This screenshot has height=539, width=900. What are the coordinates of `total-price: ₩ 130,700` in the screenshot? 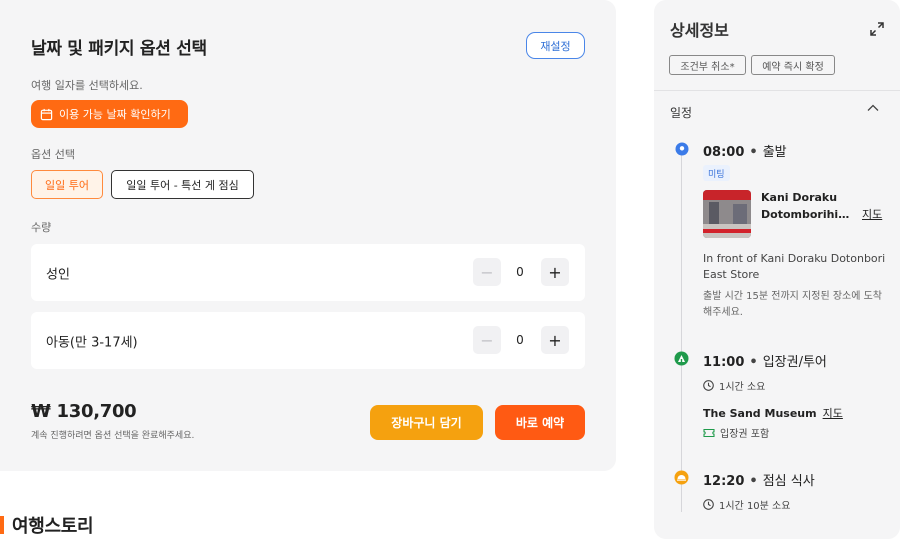 It's located at (84, 411).